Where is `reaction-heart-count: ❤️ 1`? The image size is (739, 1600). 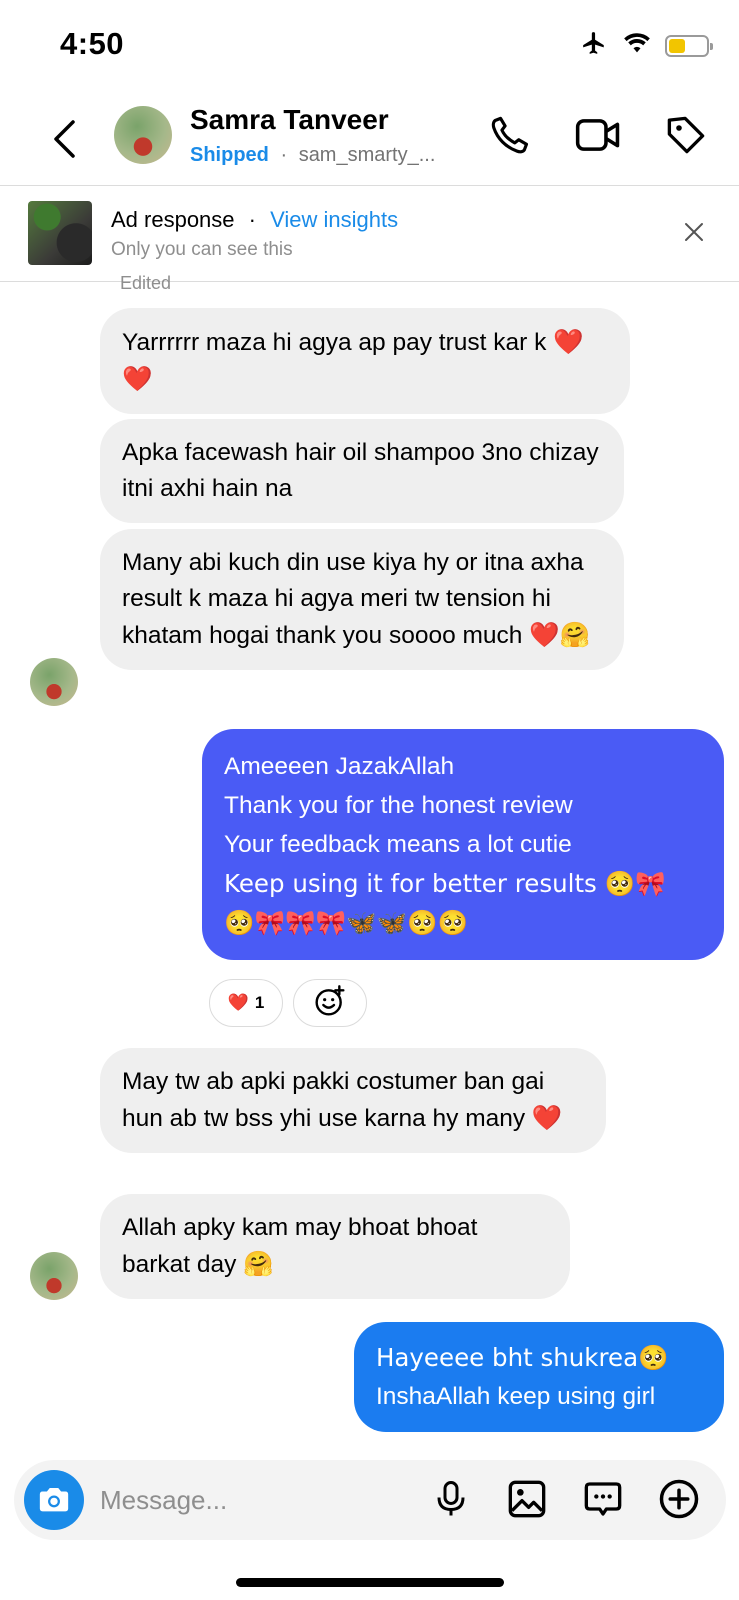 reaction-heart-count: ❤️ 1 is located at coordinates (246, 1003).